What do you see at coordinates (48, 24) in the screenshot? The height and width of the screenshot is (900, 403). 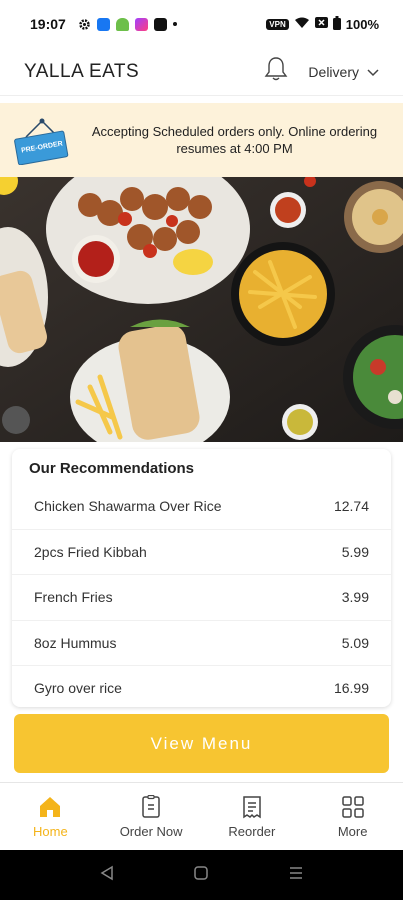 I see `status-time: 19:07` at bounding box center [48, 24].